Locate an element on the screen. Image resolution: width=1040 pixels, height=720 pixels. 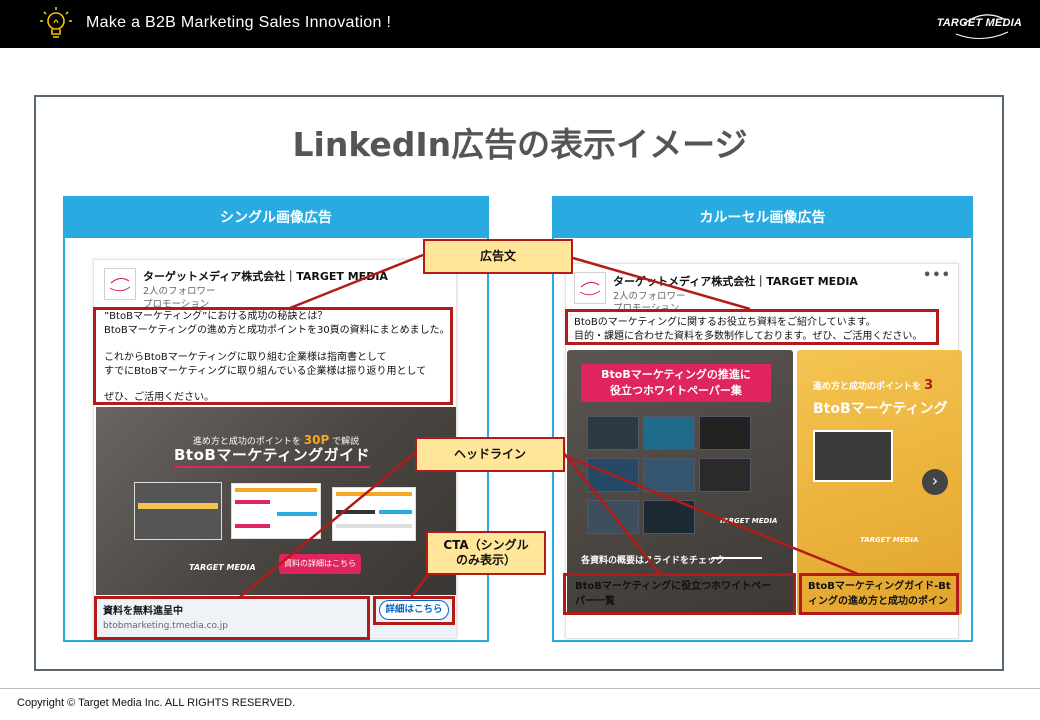
slide-1-footer: 各資料の概要はスライドをチェック is located at coordinates (653, 561).